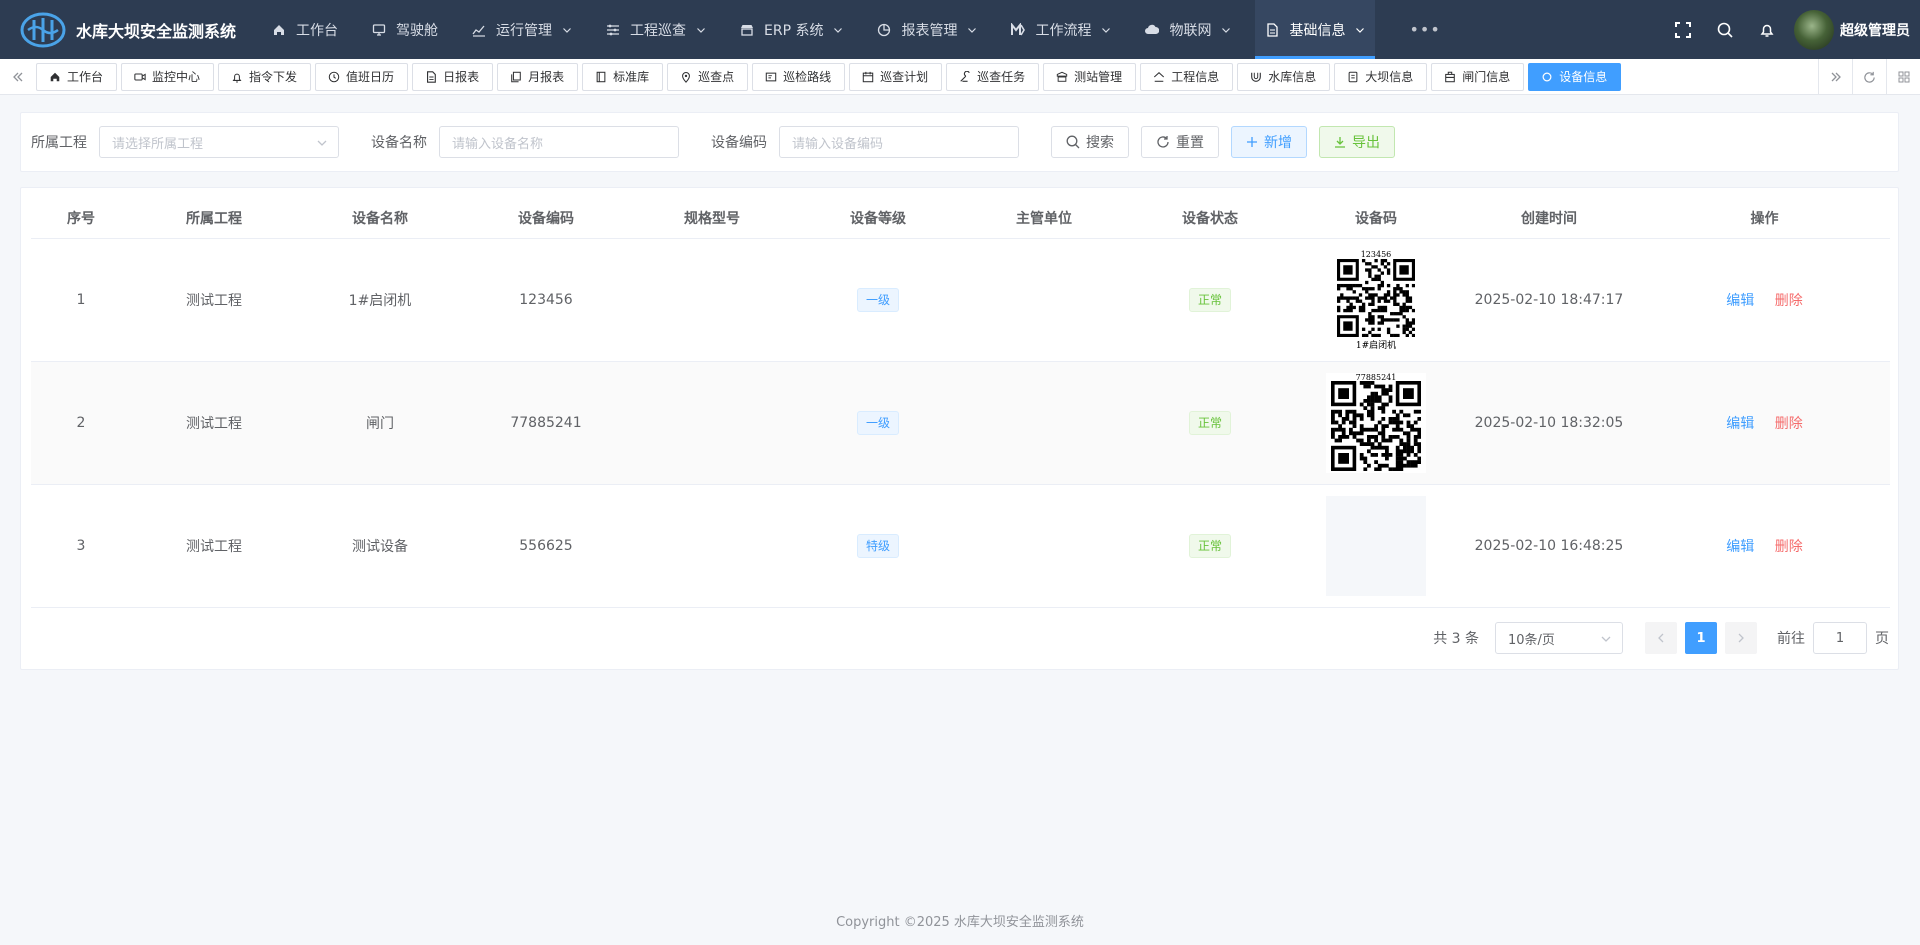 Image resolution: width=1920 pixels, height=945 pixels. What do you see at coordinates (1903, 77) in the screenshot?
I see `grid-menu-icon` at bounding box center [1903, 77].